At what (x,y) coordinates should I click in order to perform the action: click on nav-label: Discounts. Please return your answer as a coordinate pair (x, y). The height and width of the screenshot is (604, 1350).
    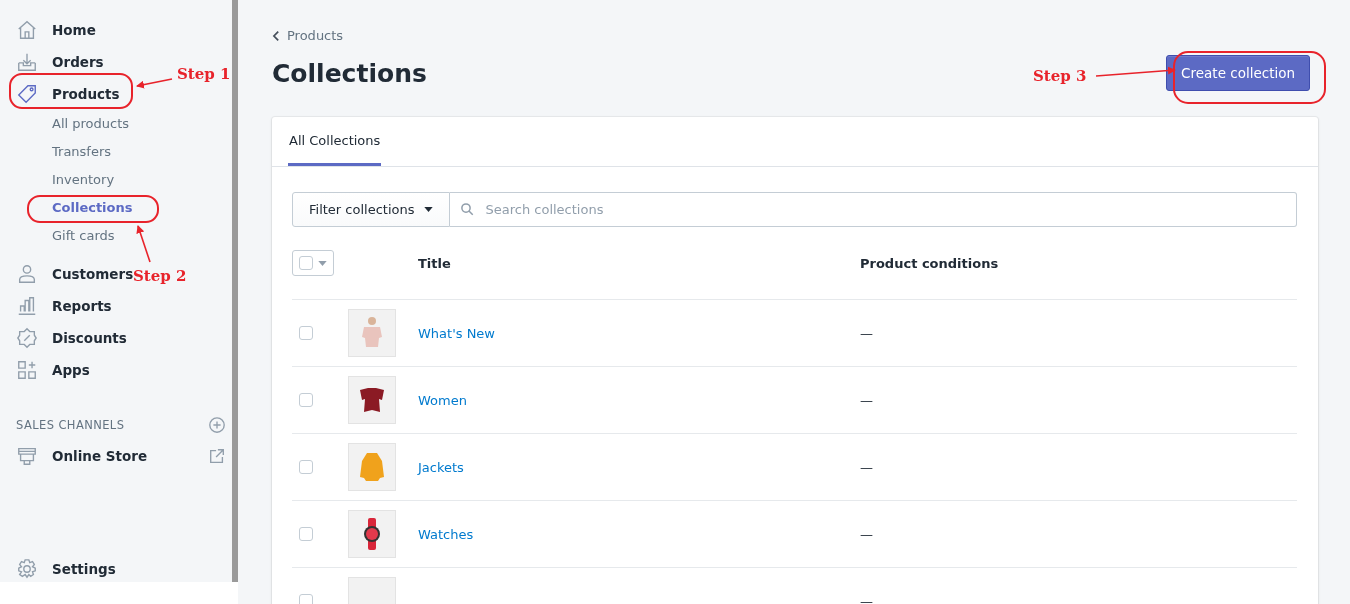
    Looking at the image, I should click on (89, 338).